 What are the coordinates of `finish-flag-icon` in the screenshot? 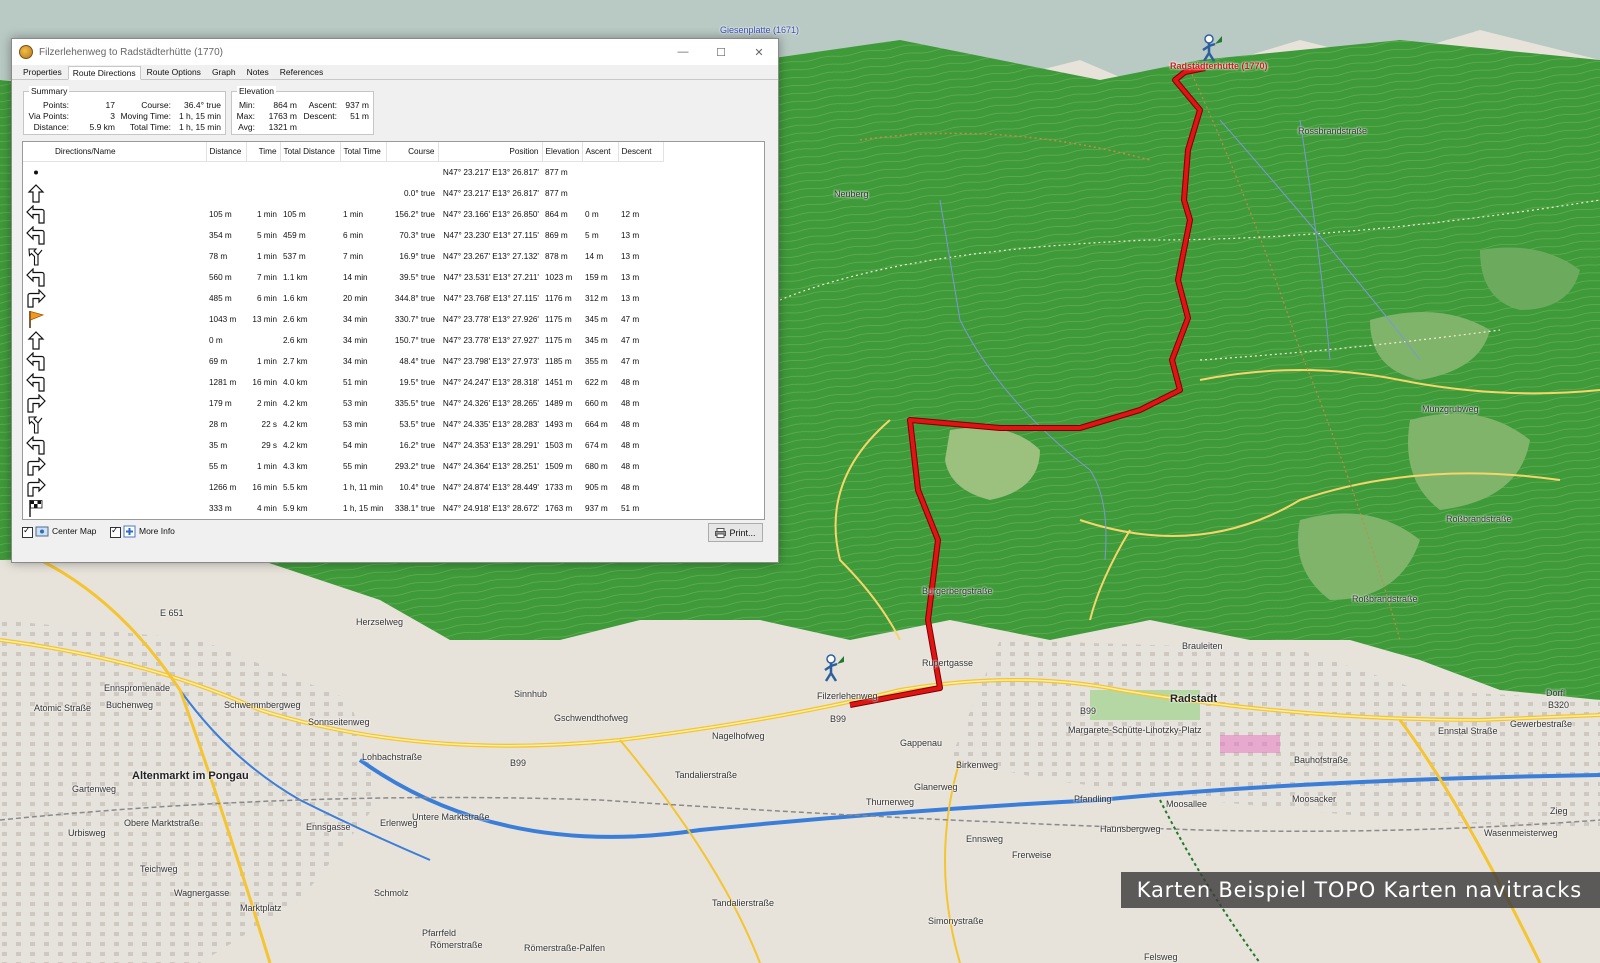 It's located at (36, 508).